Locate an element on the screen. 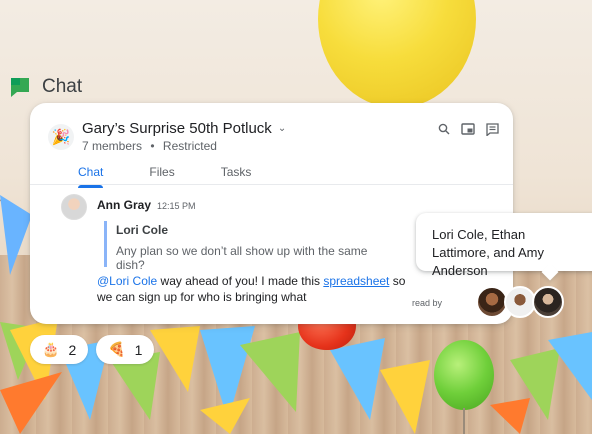 This screenshot has width=592, height=434. app-header: Chat is located at coordinates (45, 87).